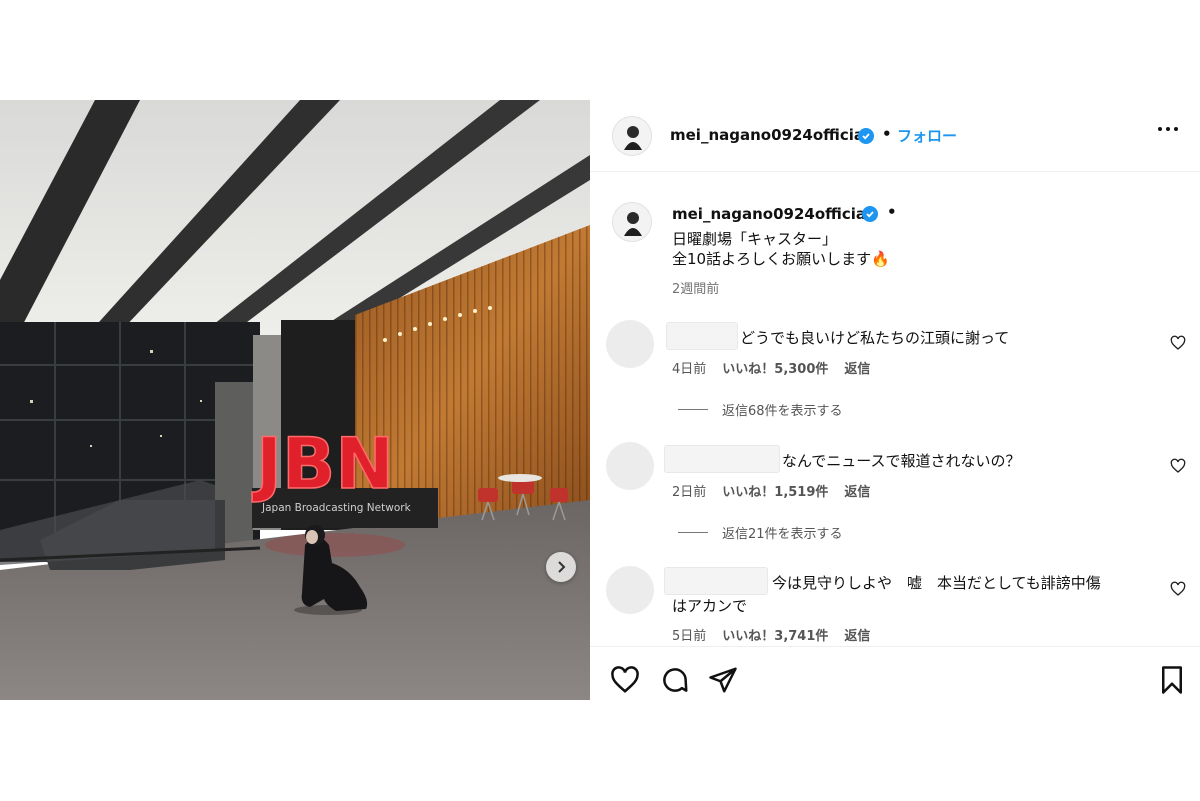 This screenshot has height=801, width=1200. I want to click on comment-meta: 4日前 いいね！5,300件 返信, so click(771, 367).